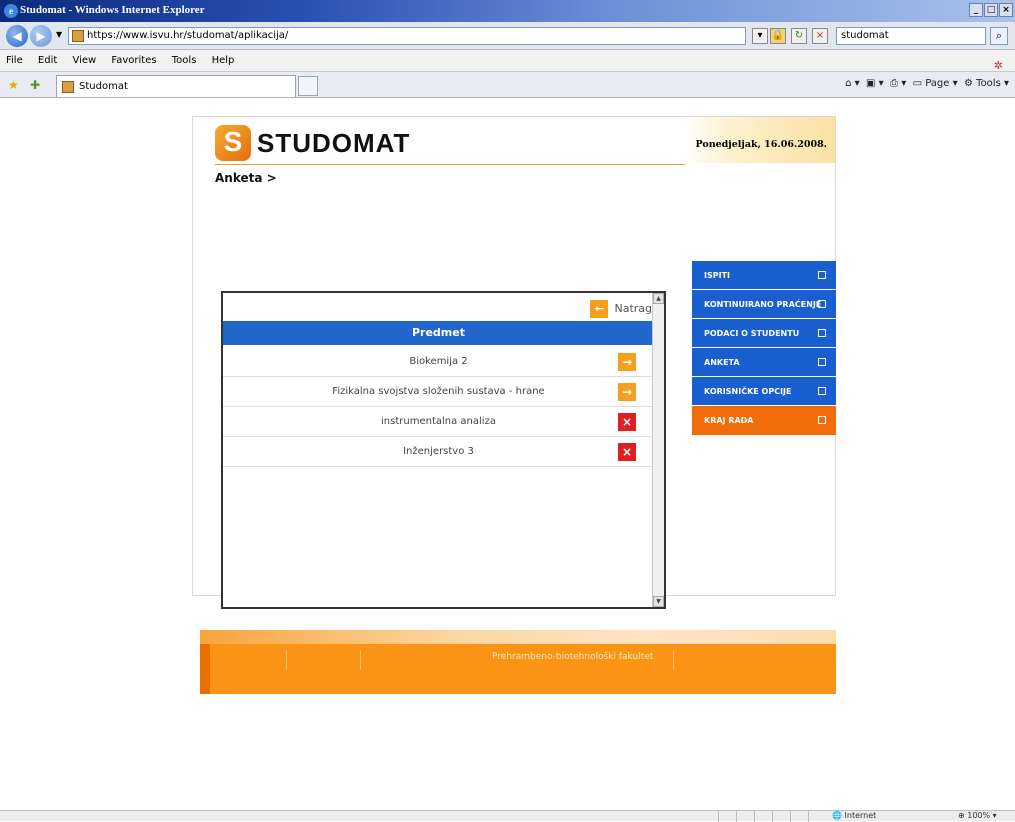  Describe the element at coordinates (11, 11) in the screenshot. I see `ie-logo-icon: e` at that location.